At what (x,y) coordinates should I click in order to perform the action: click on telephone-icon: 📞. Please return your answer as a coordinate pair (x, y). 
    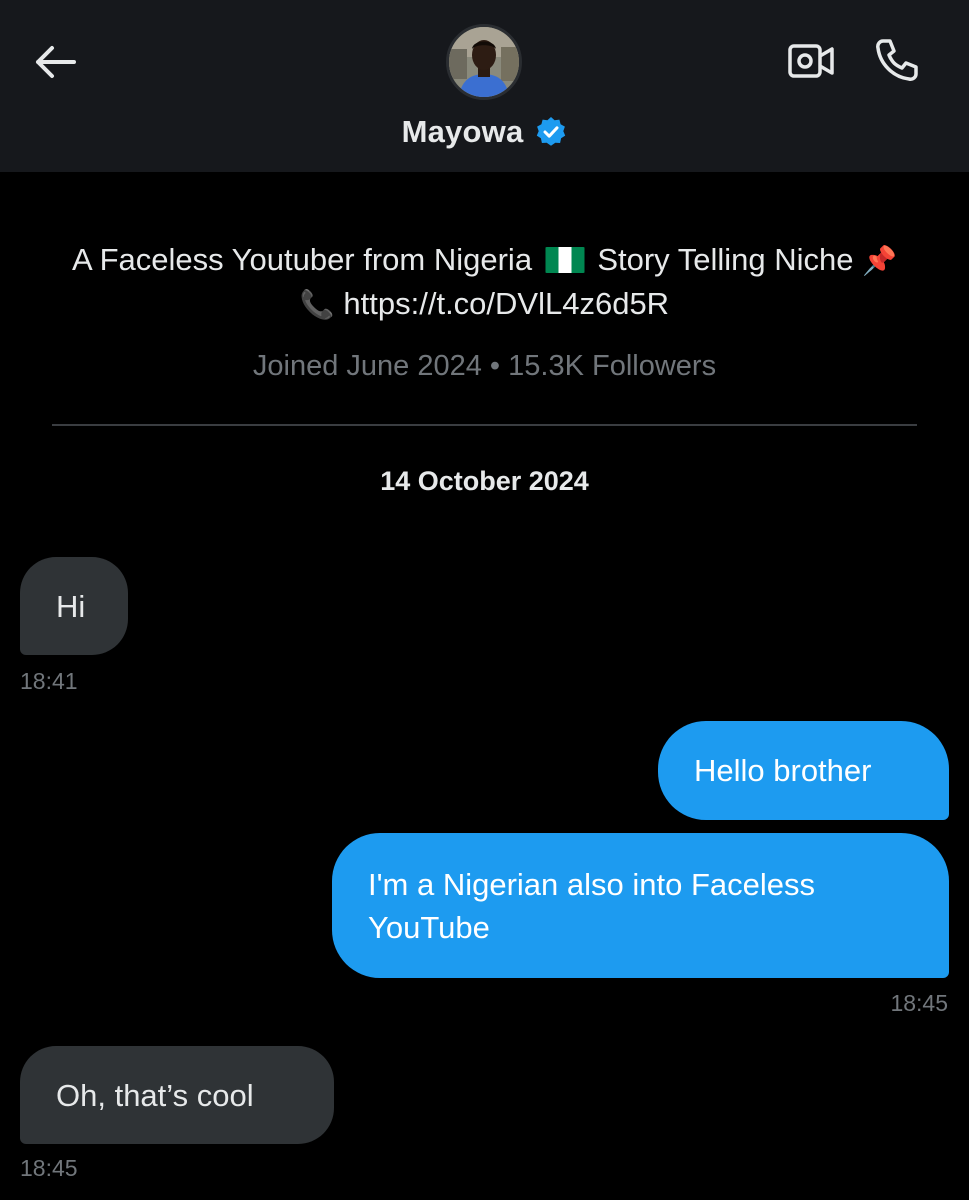
    Looking at the image, I should click on (317, 304).